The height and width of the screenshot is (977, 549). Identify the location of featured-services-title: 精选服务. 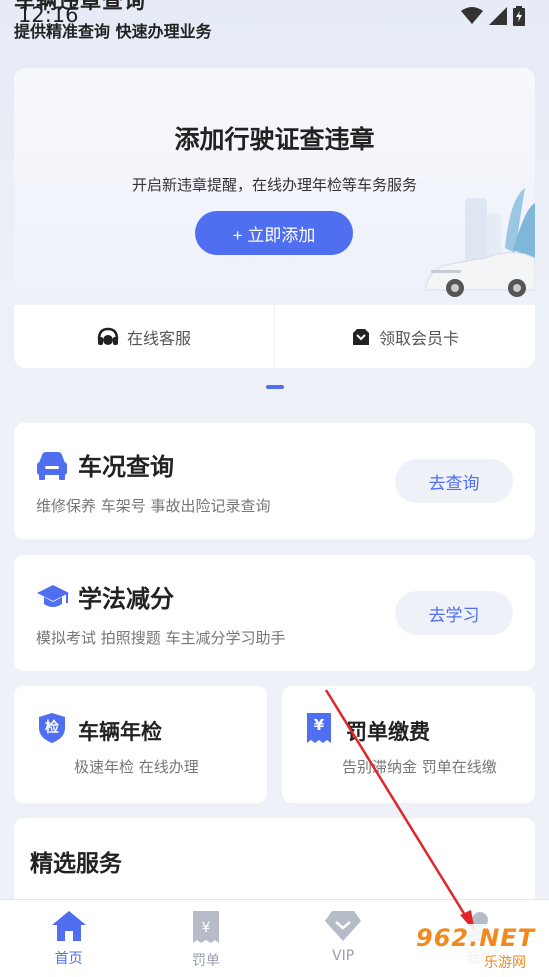
(76, 864).